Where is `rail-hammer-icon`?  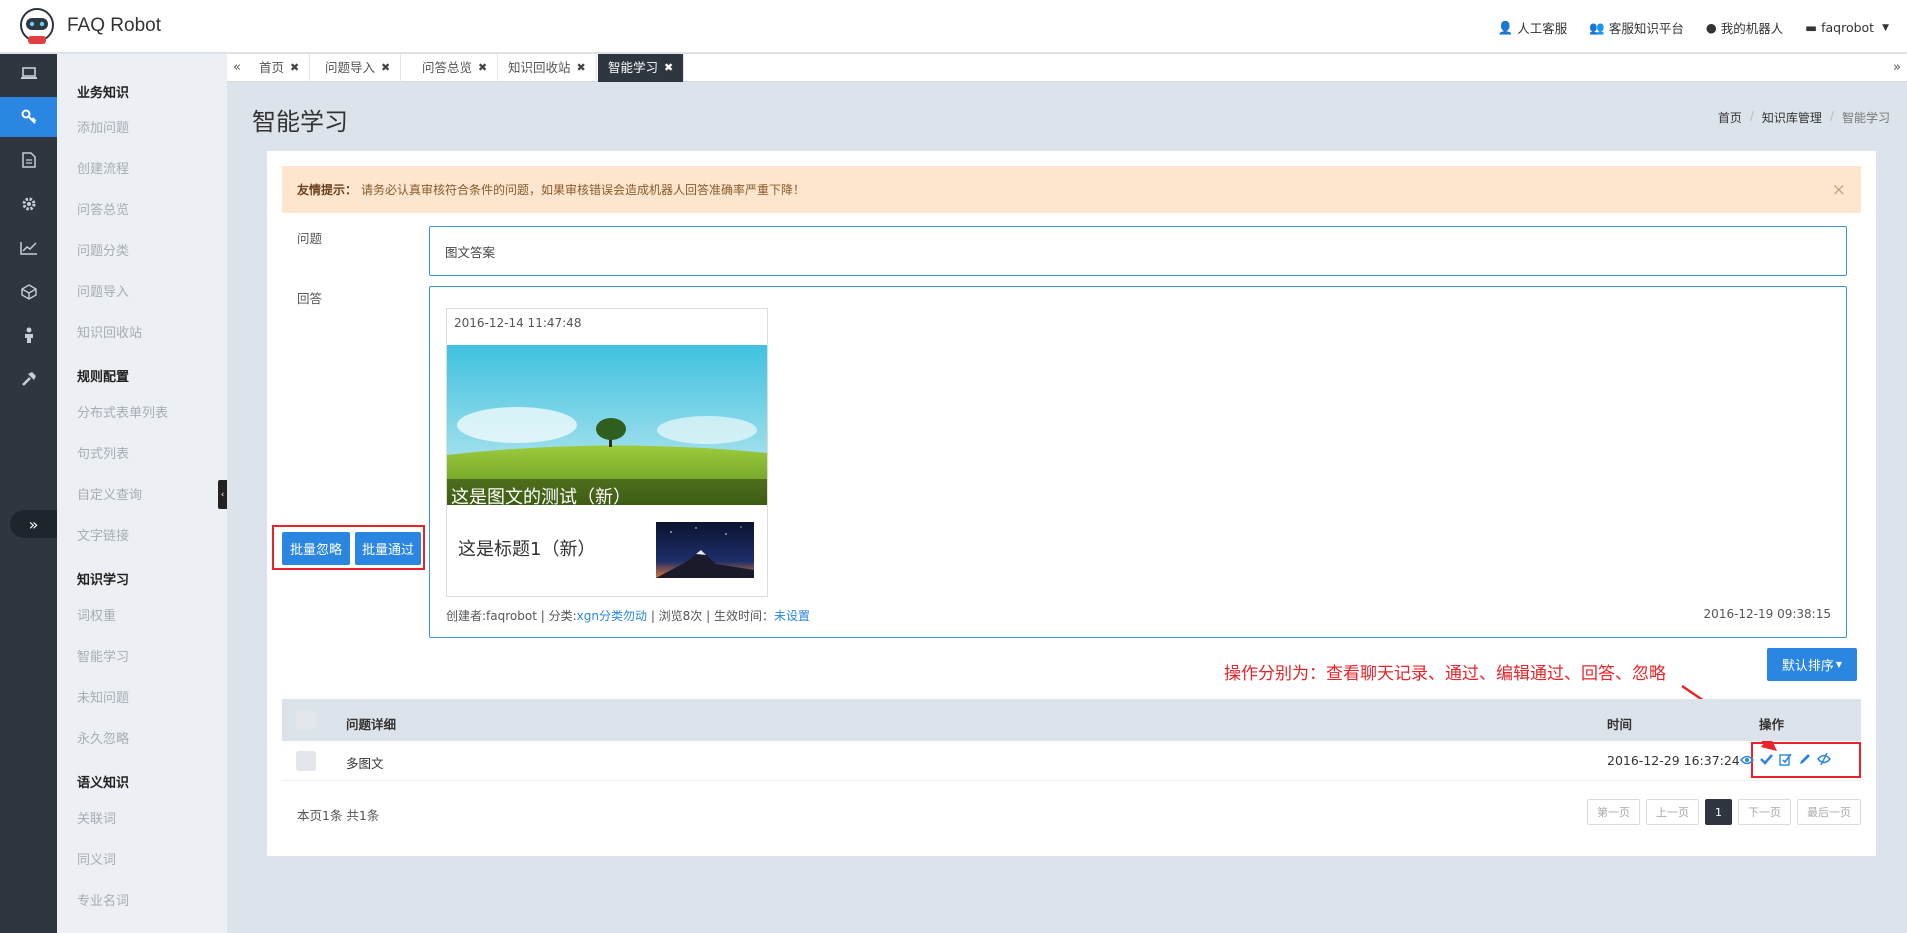 rail-hammer-icon is located at coordinates (28, 379).